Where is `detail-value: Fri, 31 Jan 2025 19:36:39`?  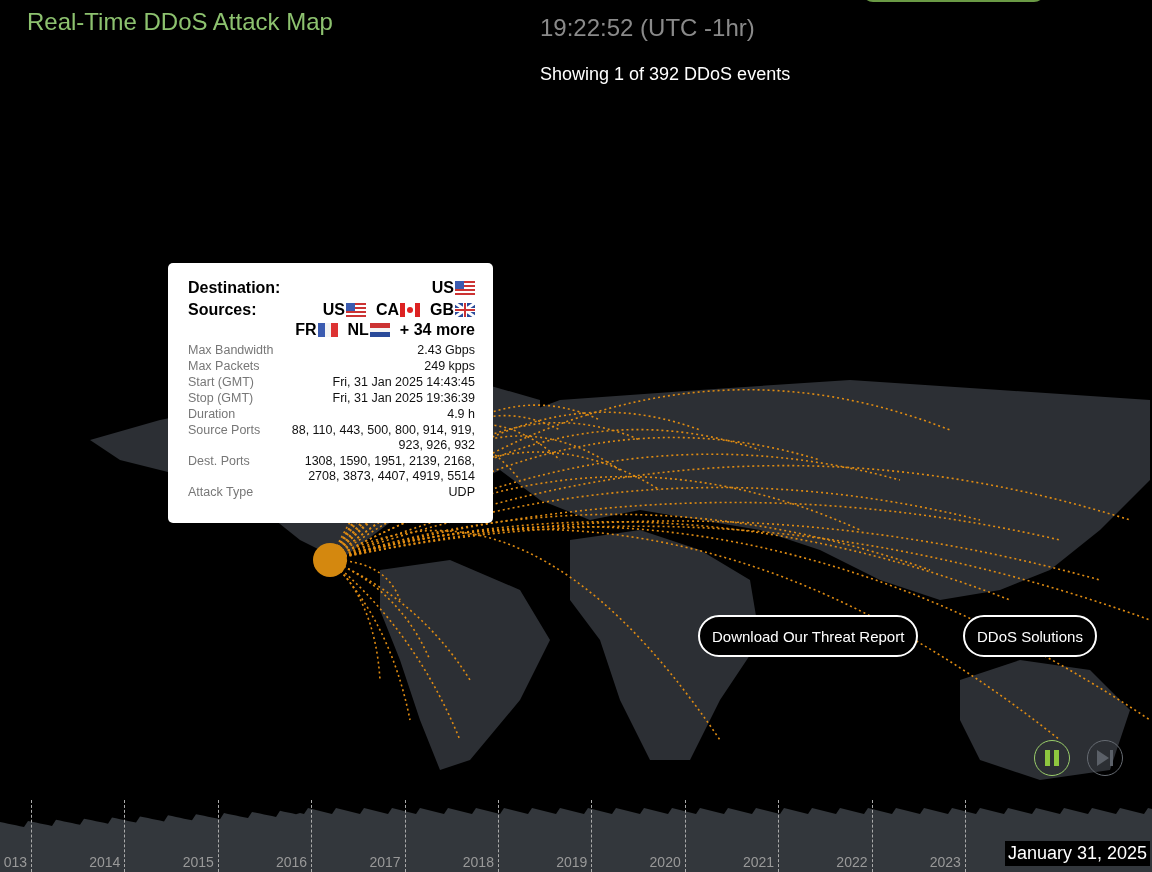
detail-value: Fri, 31 Jan 2025 19:36:39 is located at coordinates (403, 398).